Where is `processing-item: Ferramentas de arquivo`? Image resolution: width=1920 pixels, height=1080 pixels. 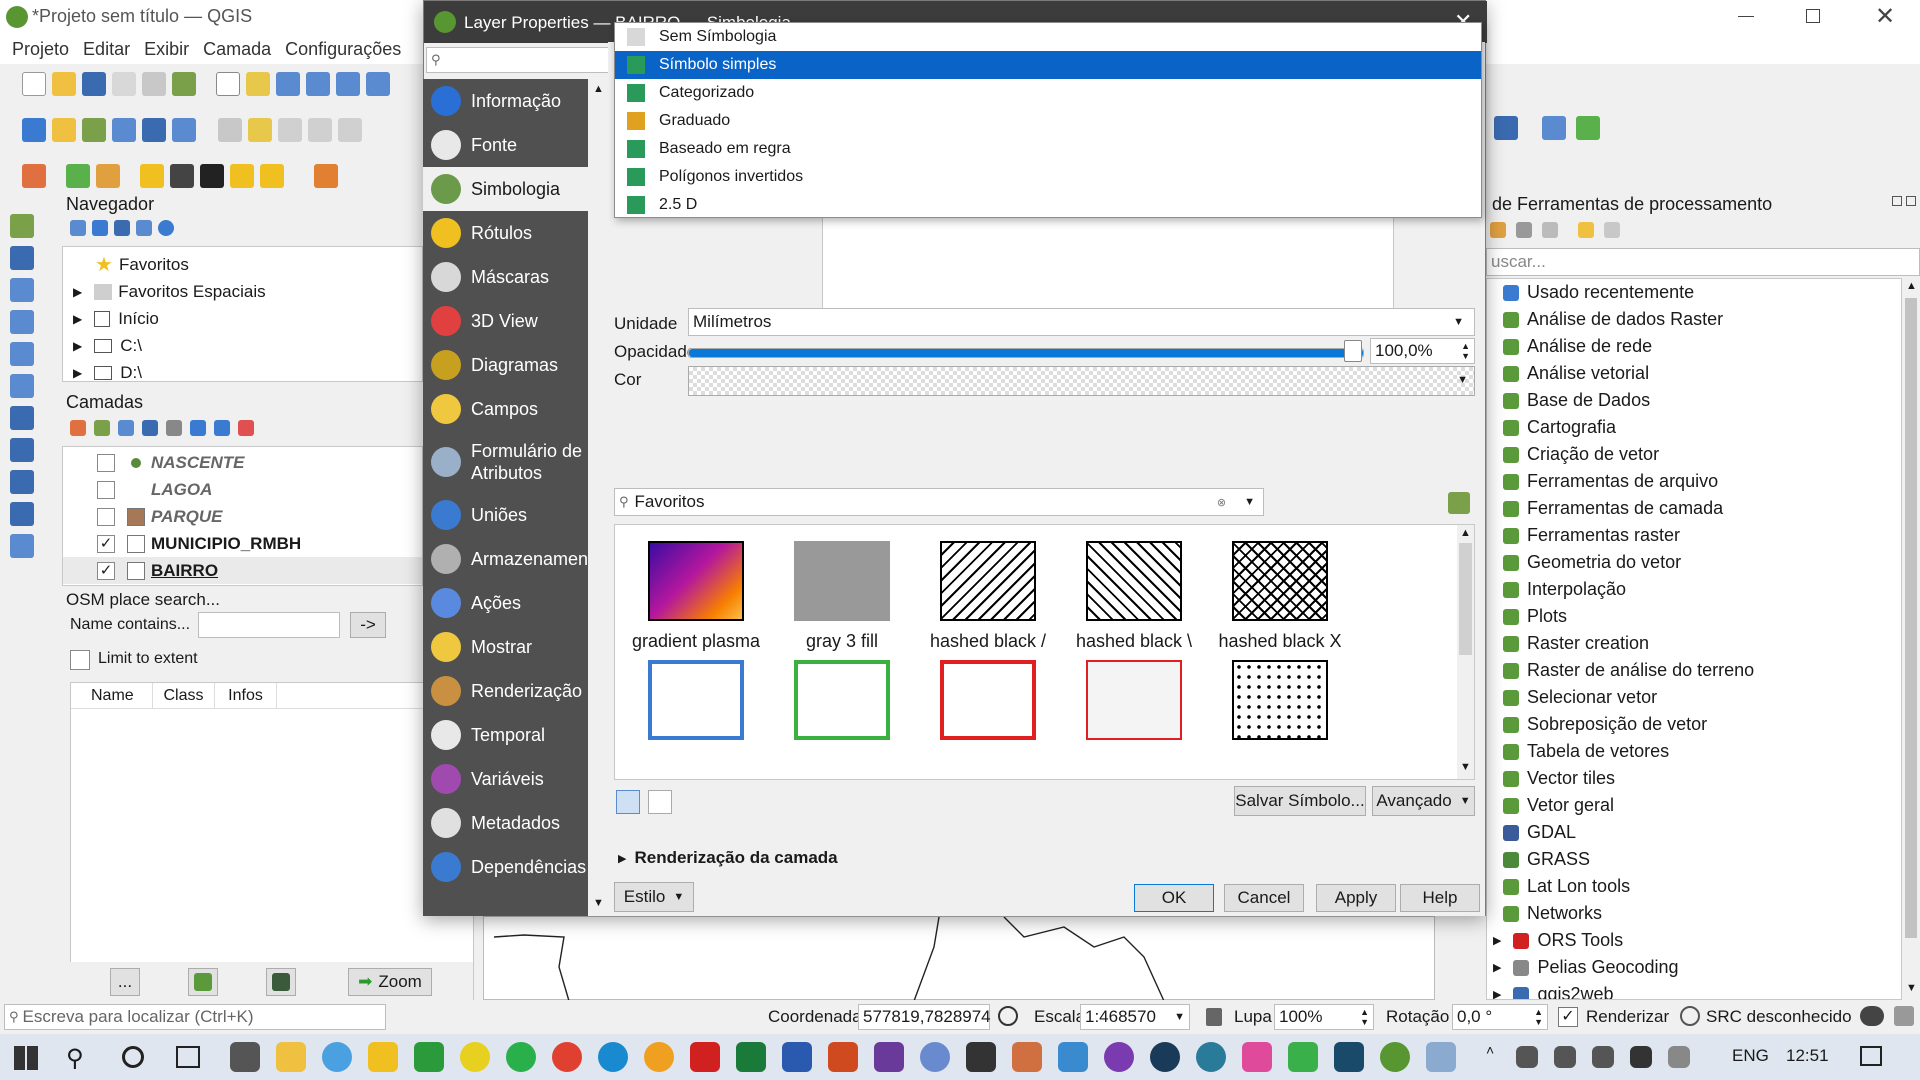 processing-item: Ferramentas de arquivo is located at coordinates (1694, 481).